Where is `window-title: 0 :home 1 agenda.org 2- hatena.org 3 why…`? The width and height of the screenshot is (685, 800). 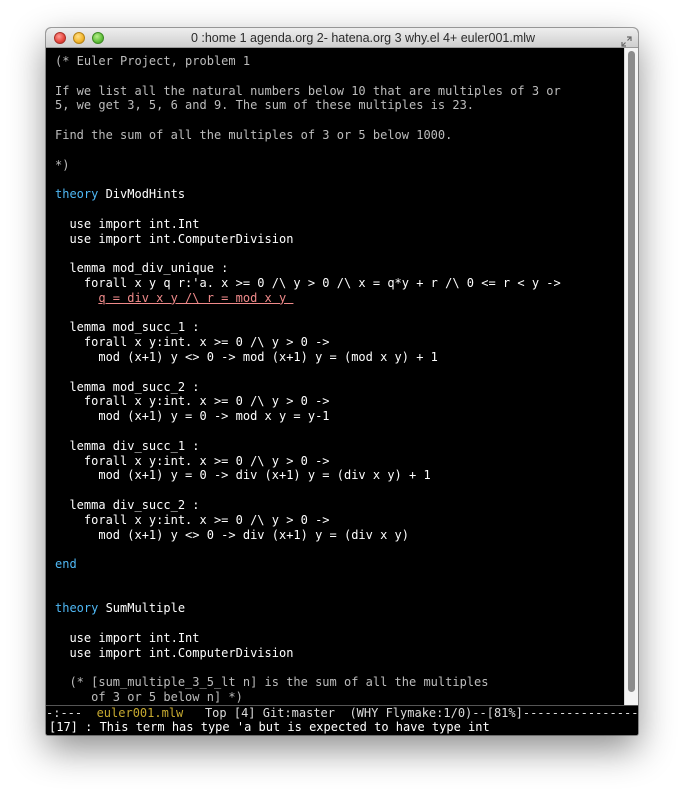 window-title: 0 :home 1 agenda.org 2- hatena.org 3 why… is located at coordinates (363, 38).